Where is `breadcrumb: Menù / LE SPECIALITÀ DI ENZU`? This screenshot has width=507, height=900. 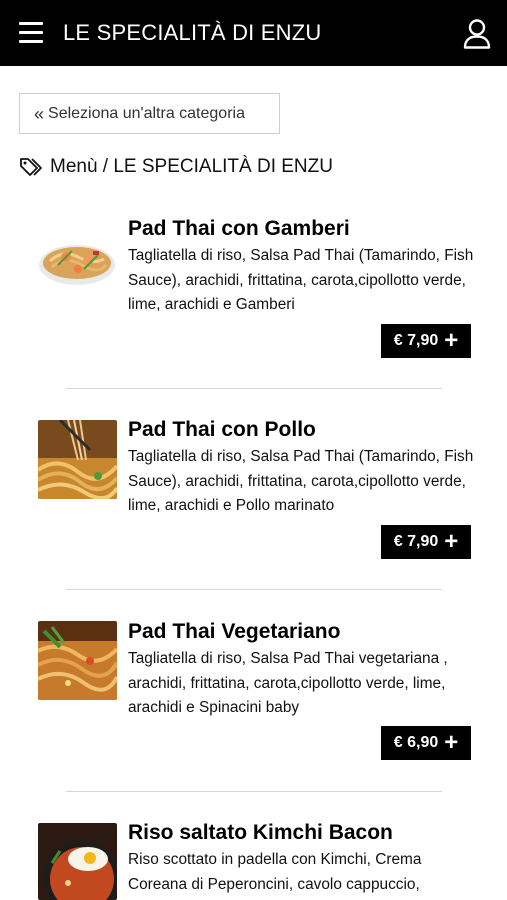
breadcrumb: Menù / LE SPECIALITÀ DI ENZU is located at coordinates (176, 167).